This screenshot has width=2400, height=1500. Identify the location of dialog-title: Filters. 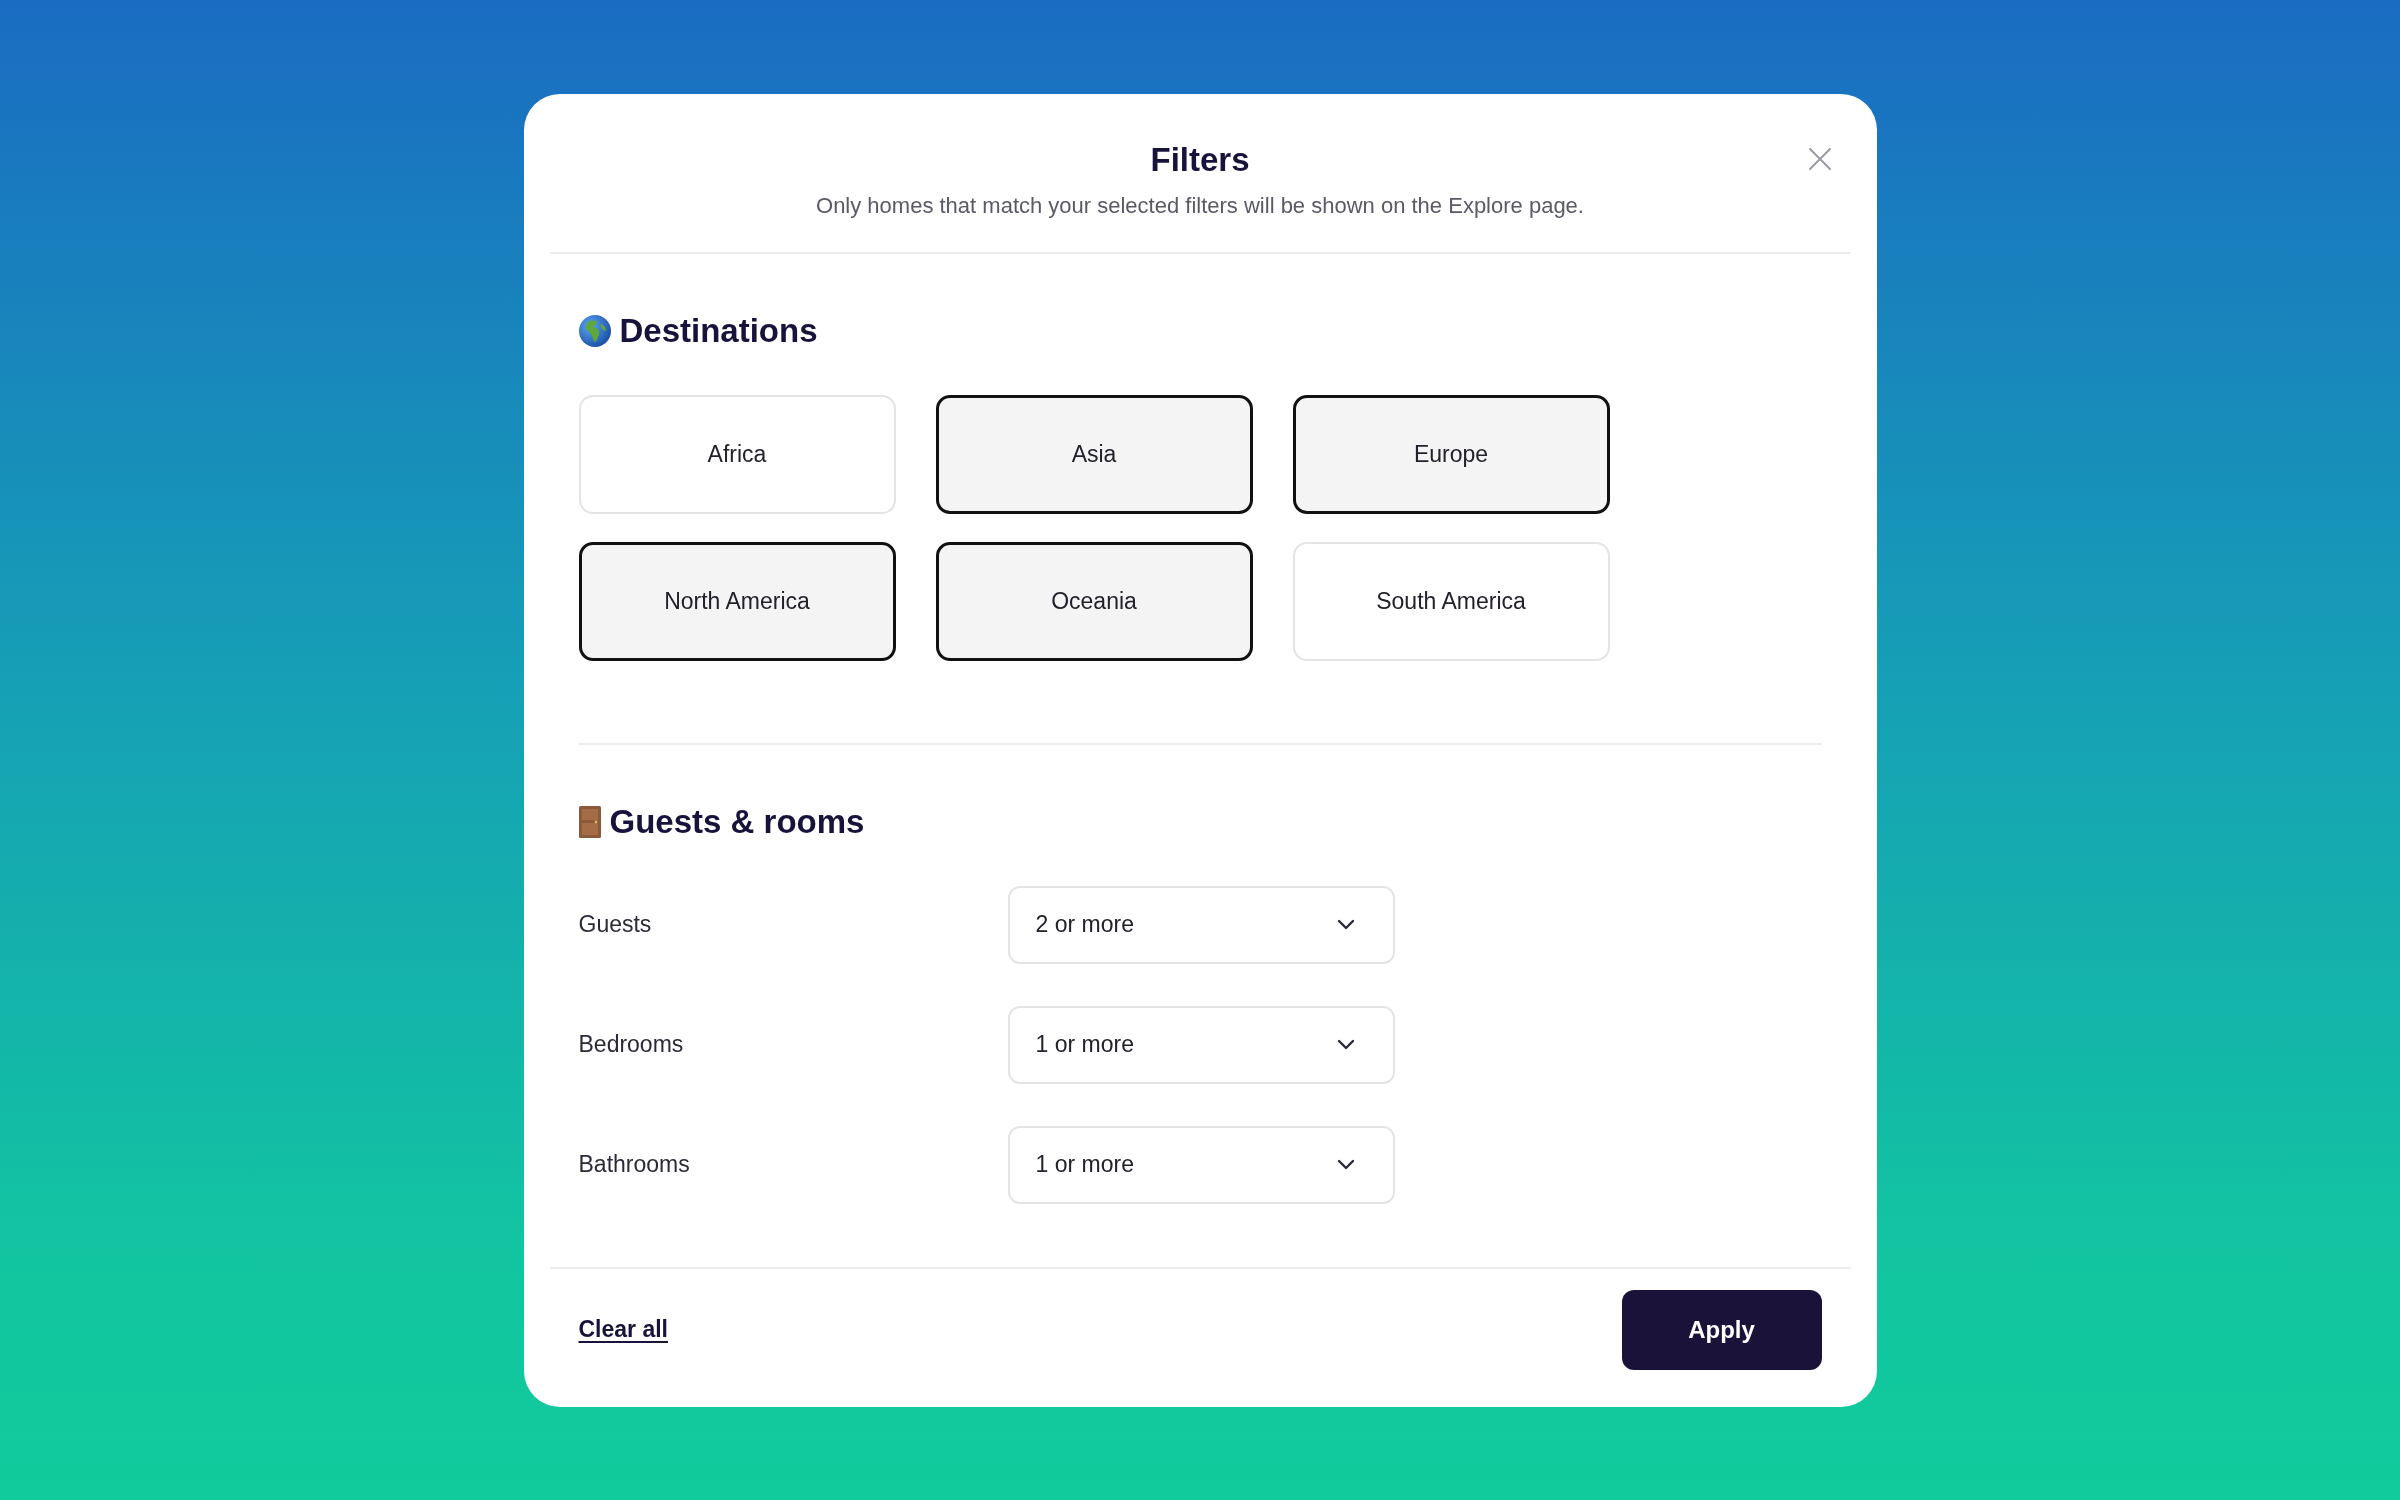
(1200, 159).